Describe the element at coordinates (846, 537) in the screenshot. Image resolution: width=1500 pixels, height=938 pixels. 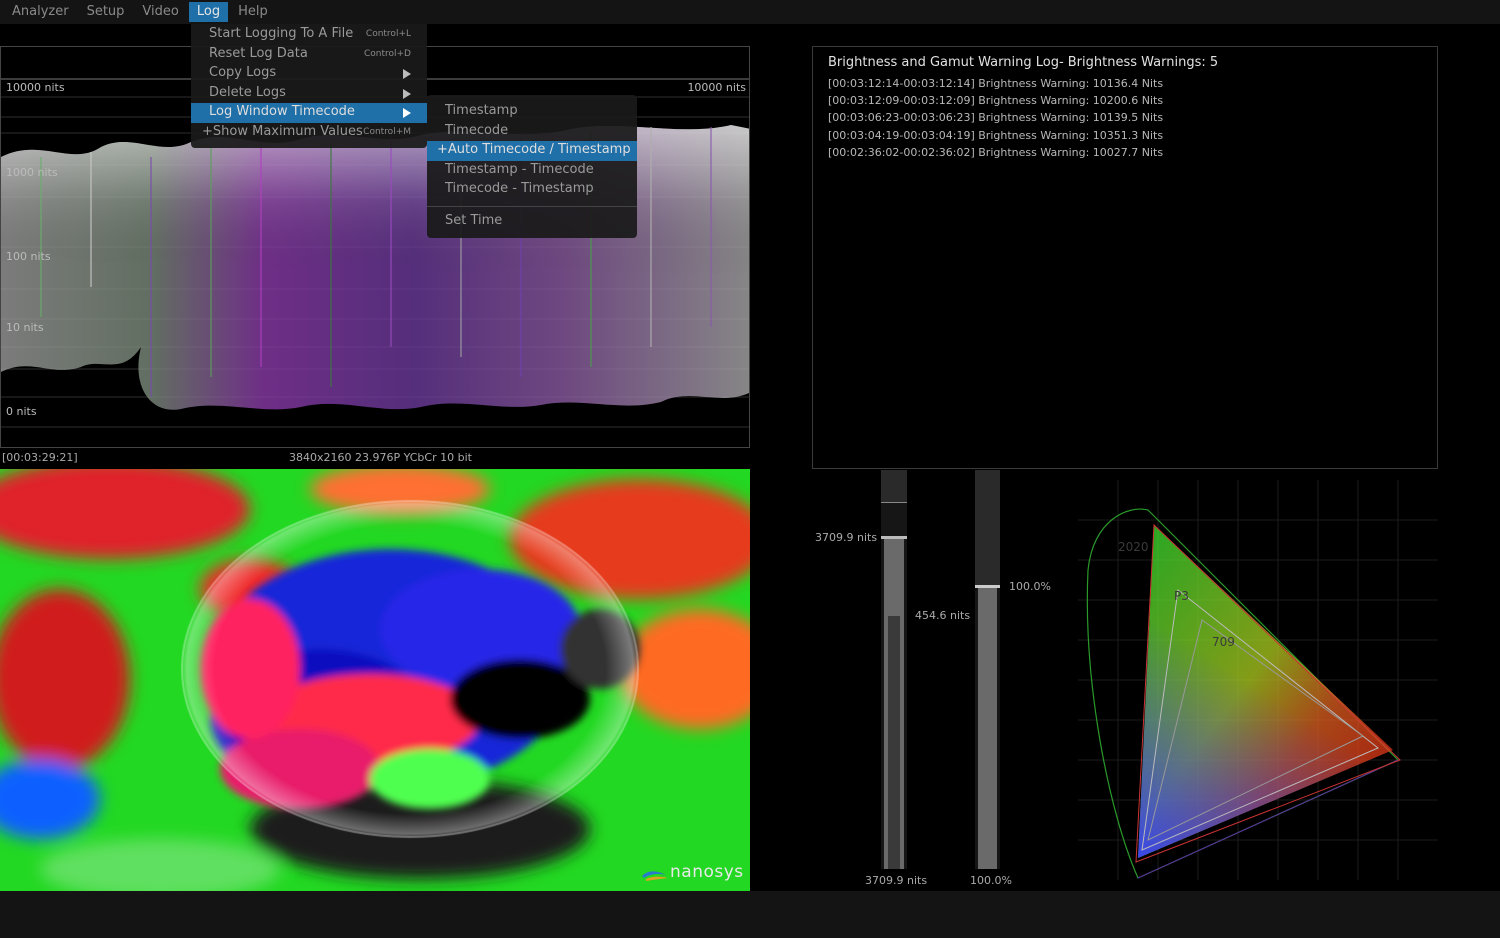
I see `max-nits-label: 3709.9 nits` at that location.